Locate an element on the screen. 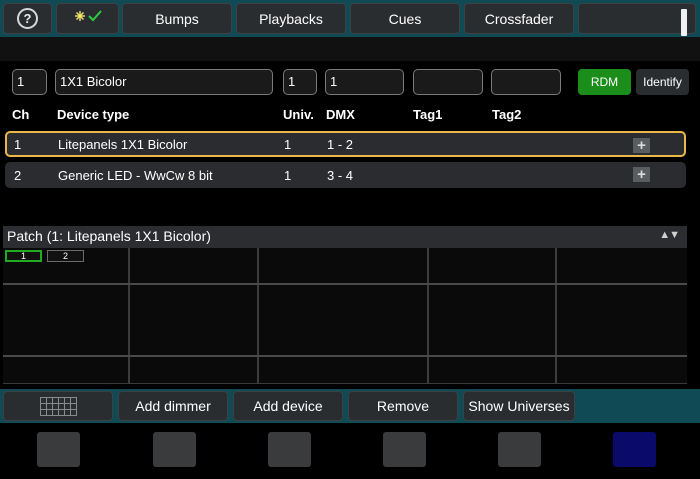 The image size is (700, 479). help-icon: ? is located at coordinates (27, 18).